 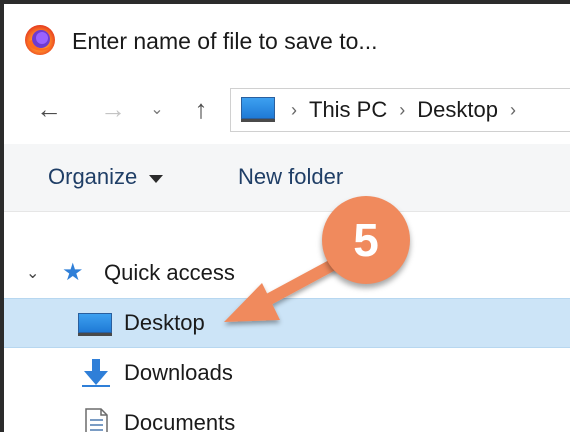 I want to click on tree-item-desktop: Desktop, so click(x=287, y=323).